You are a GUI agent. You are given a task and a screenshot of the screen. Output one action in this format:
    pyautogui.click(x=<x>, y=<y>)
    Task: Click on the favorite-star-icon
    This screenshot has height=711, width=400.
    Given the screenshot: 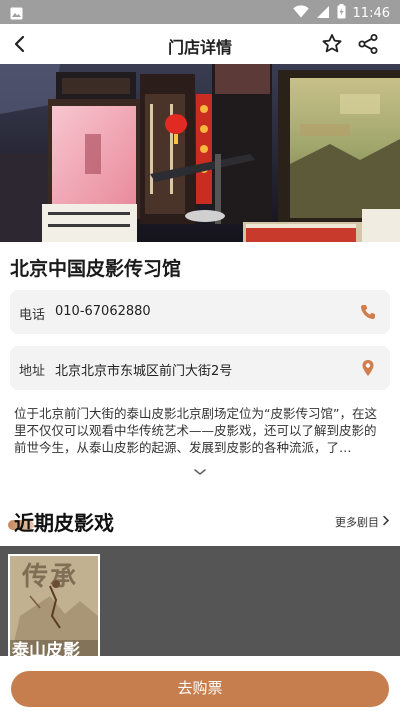 What is the action you would take?
    pyautogui.click(x=332, y=44)
    